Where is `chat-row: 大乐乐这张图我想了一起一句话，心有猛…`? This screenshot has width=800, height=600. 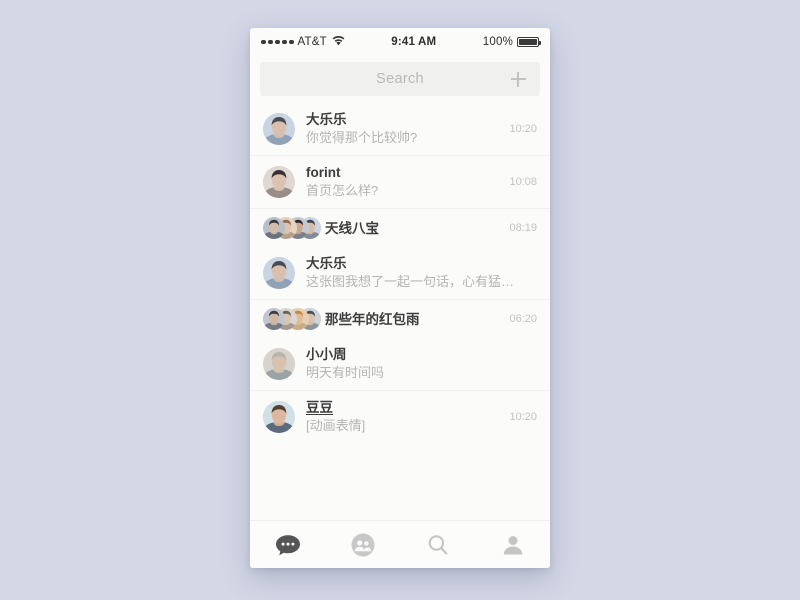 chat-row: 大乐乐这张图我想了一起一句话，心有猛… is located at coordinates (400, 273).